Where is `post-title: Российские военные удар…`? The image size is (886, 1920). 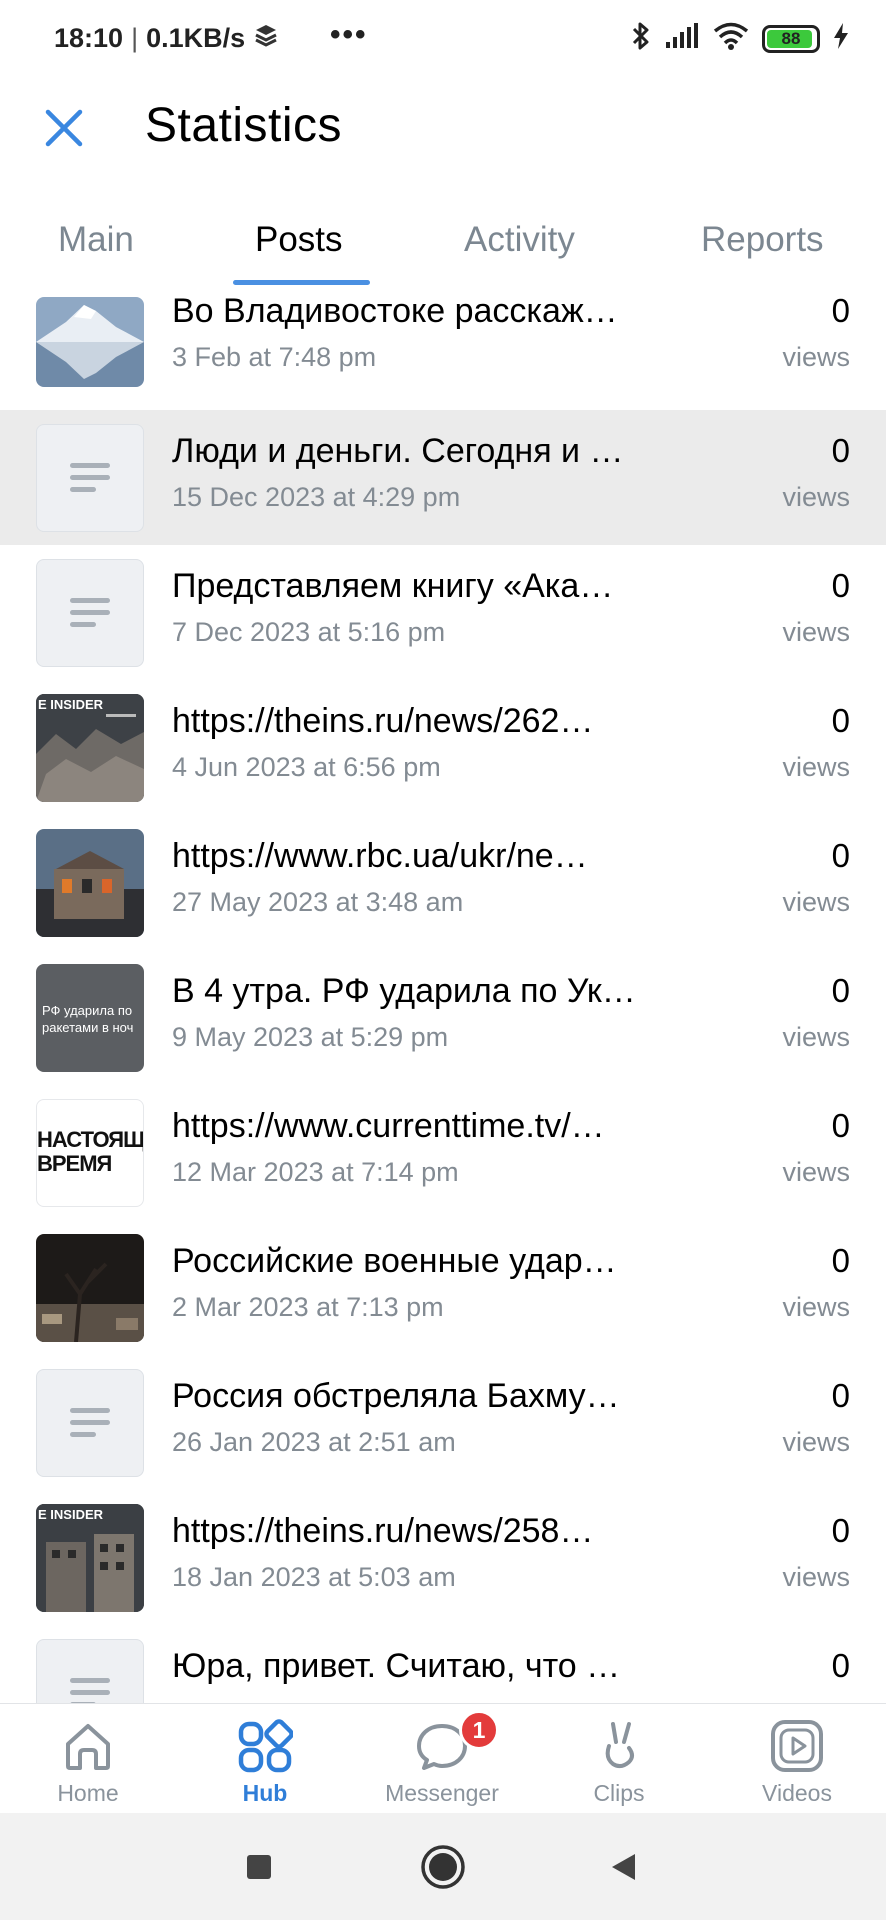 post-title: Российские военные удар… is located at coordinates (394, 1261).